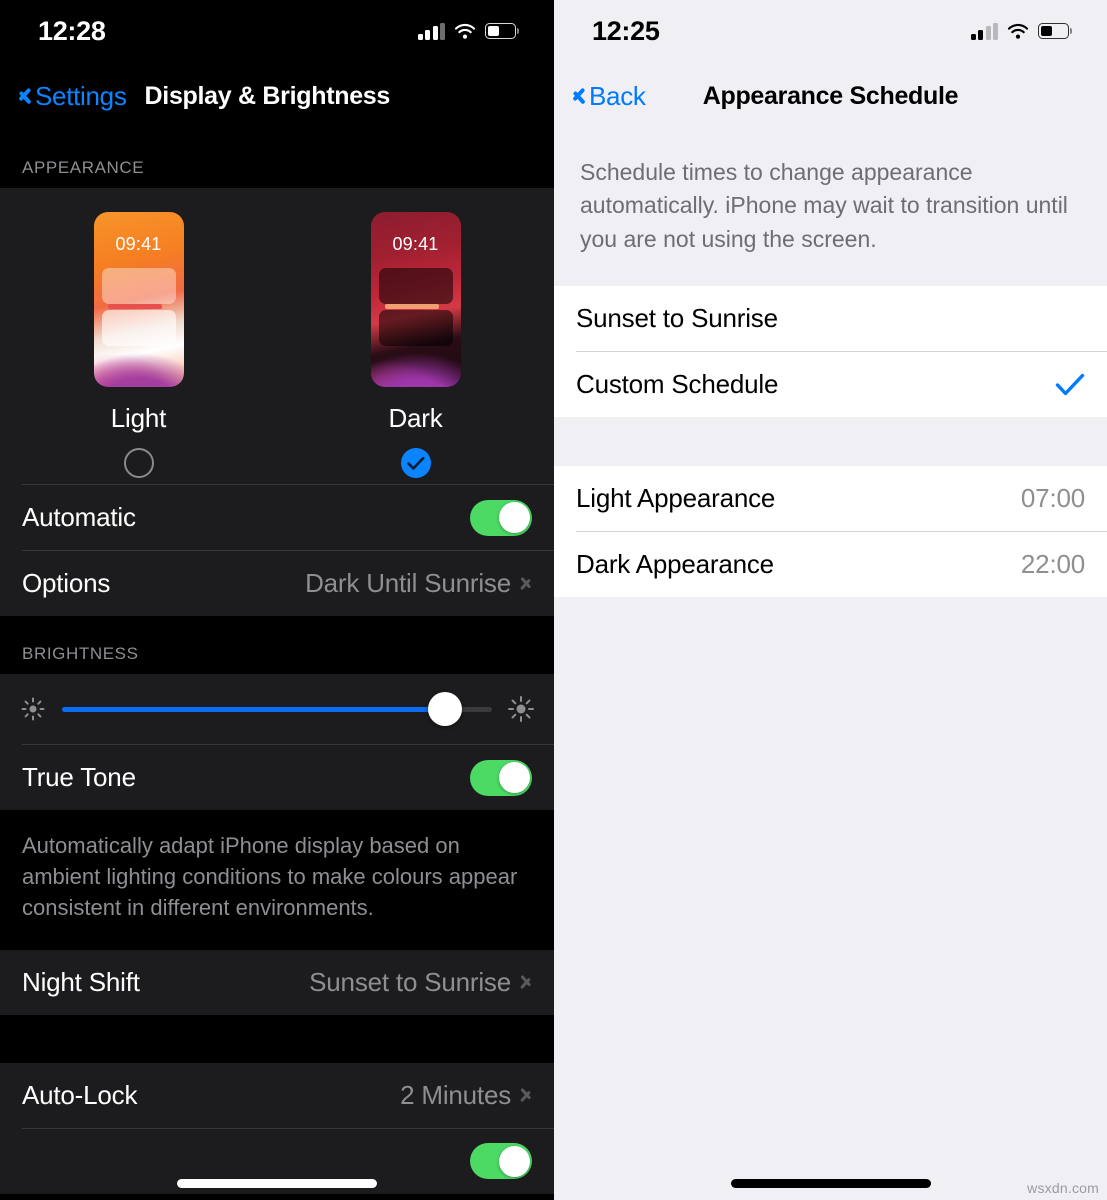 This screenshot has height=1200, width=1107. I want to click on brightness-slider-handle, so click(444, 709).